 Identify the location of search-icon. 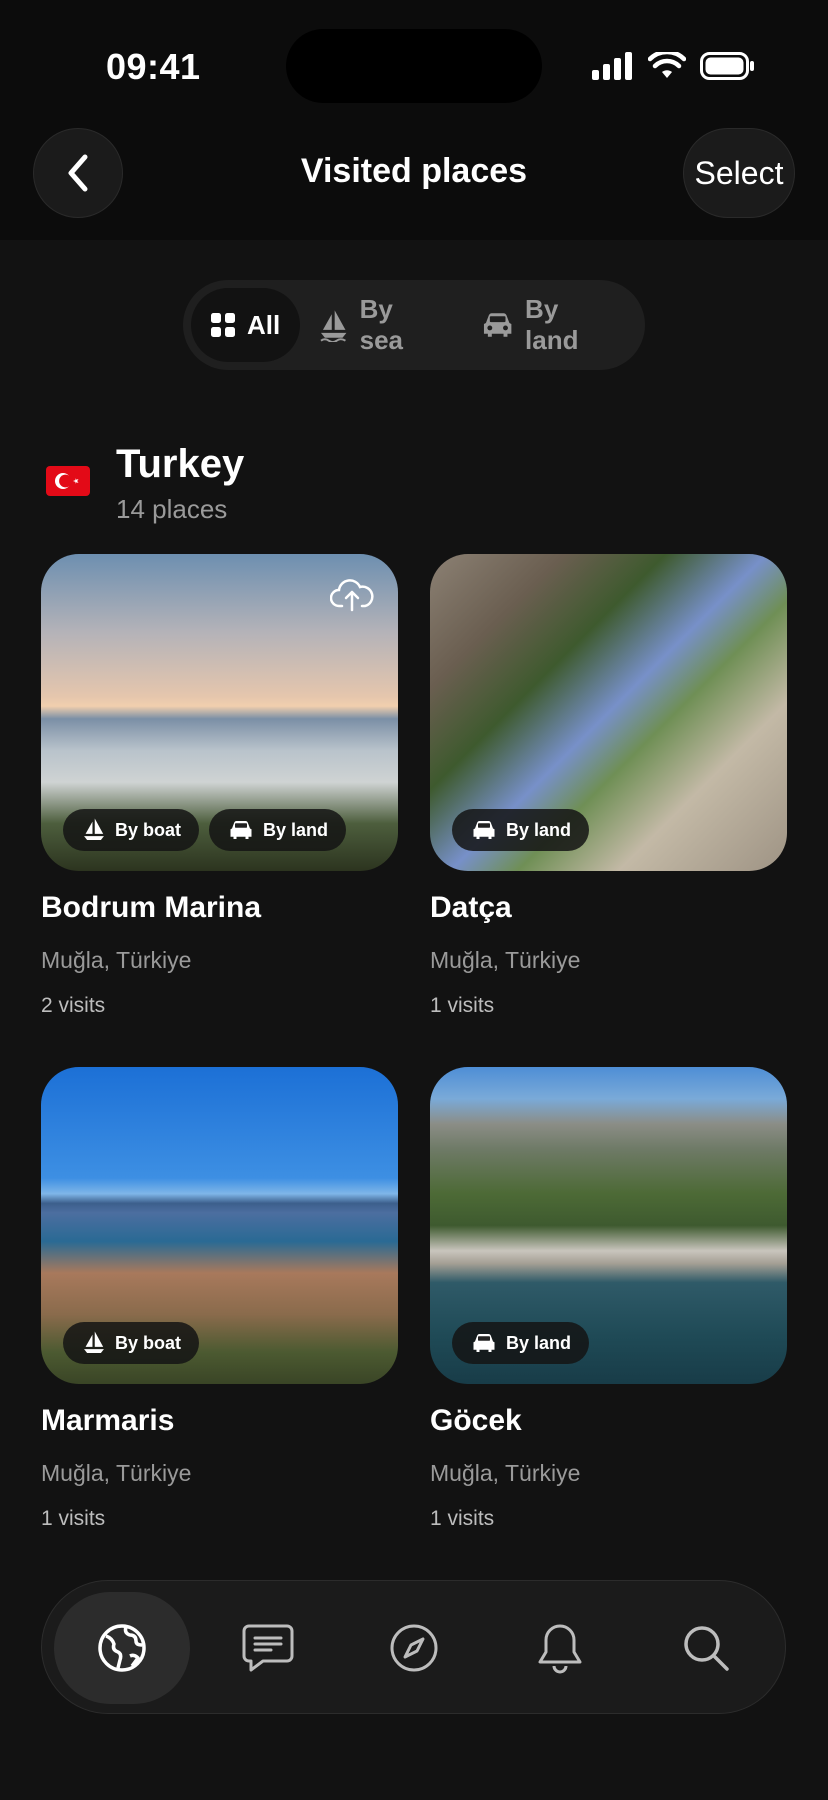
(706, 1648).